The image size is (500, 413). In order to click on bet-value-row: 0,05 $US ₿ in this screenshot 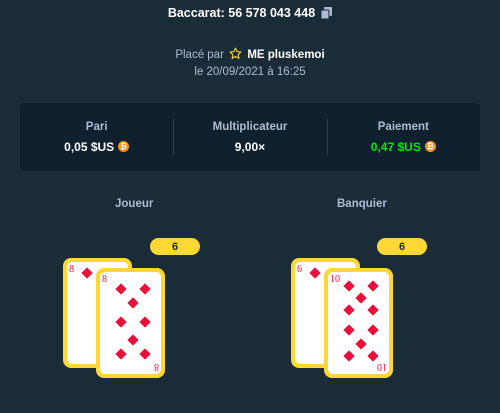, I will do `click(97, 146)`.